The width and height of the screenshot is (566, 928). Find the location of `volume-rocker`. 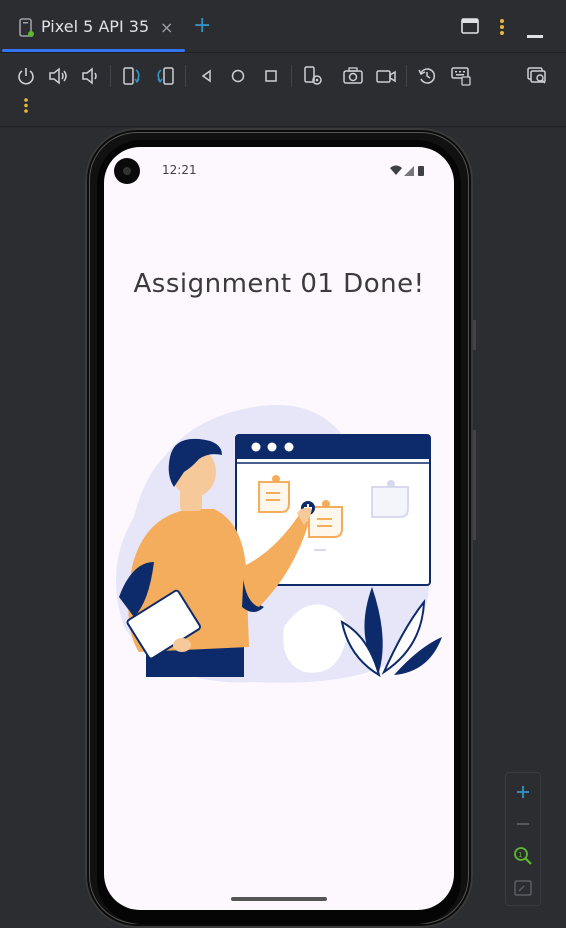

volume-rocker is located at coordinates (474, 485).